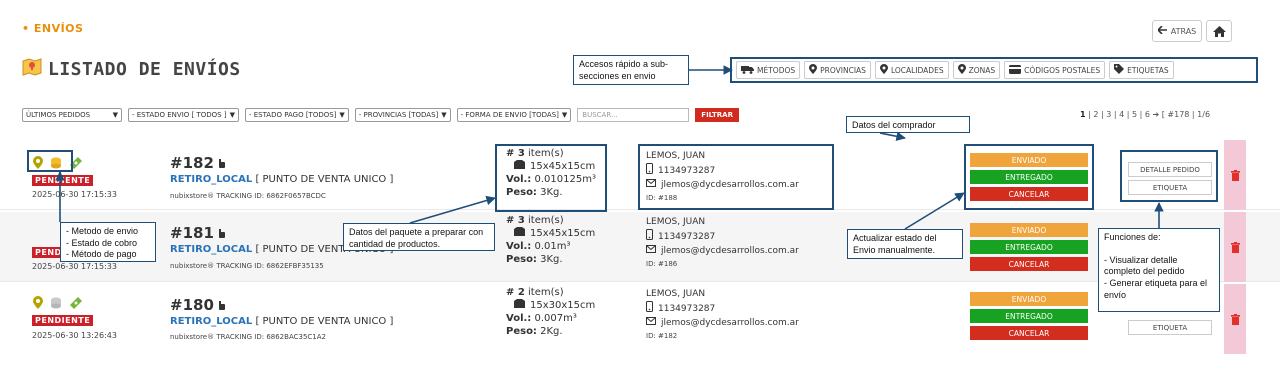 The width and height of the screenshot is (1280, 368). Describe the element at coordinates (58, 115) in the screenshot. I see `select-value: ÚLTIMOS PEDIDOS` at that location.